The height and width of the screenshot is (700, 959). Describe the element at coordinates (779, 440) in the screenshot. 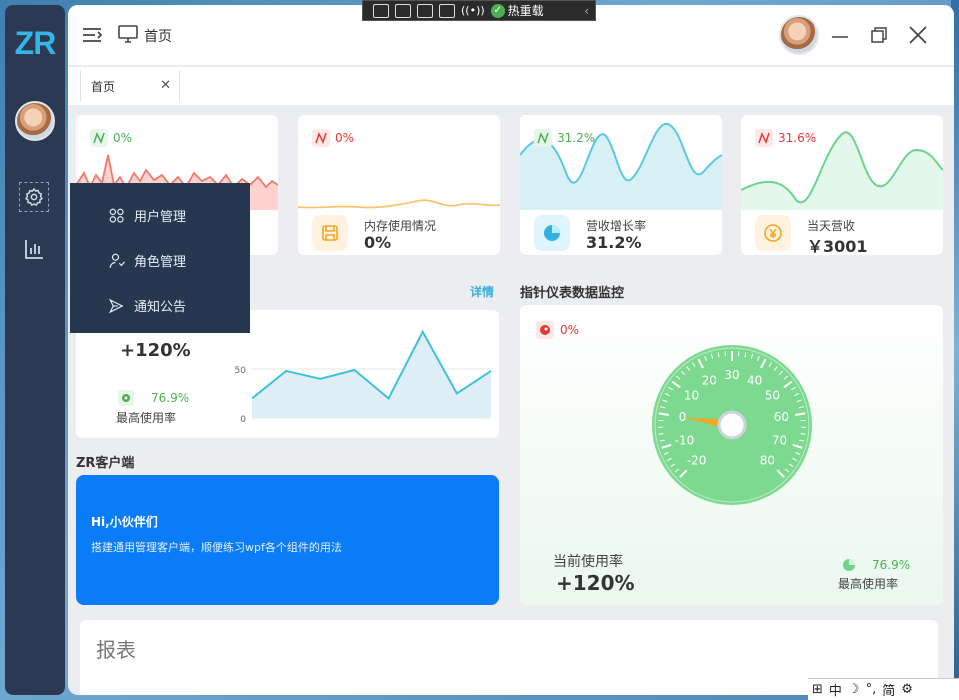

I see `gauge-tick-label: 70` at that location.